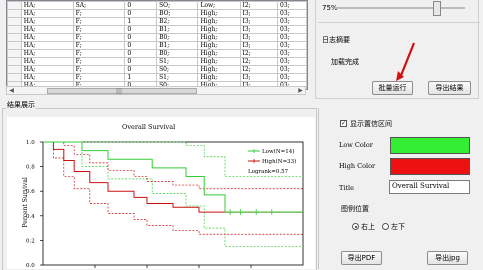 This screenshot has height=270, width=483. I want to click on table-cell: SA;, so click(99, 5).